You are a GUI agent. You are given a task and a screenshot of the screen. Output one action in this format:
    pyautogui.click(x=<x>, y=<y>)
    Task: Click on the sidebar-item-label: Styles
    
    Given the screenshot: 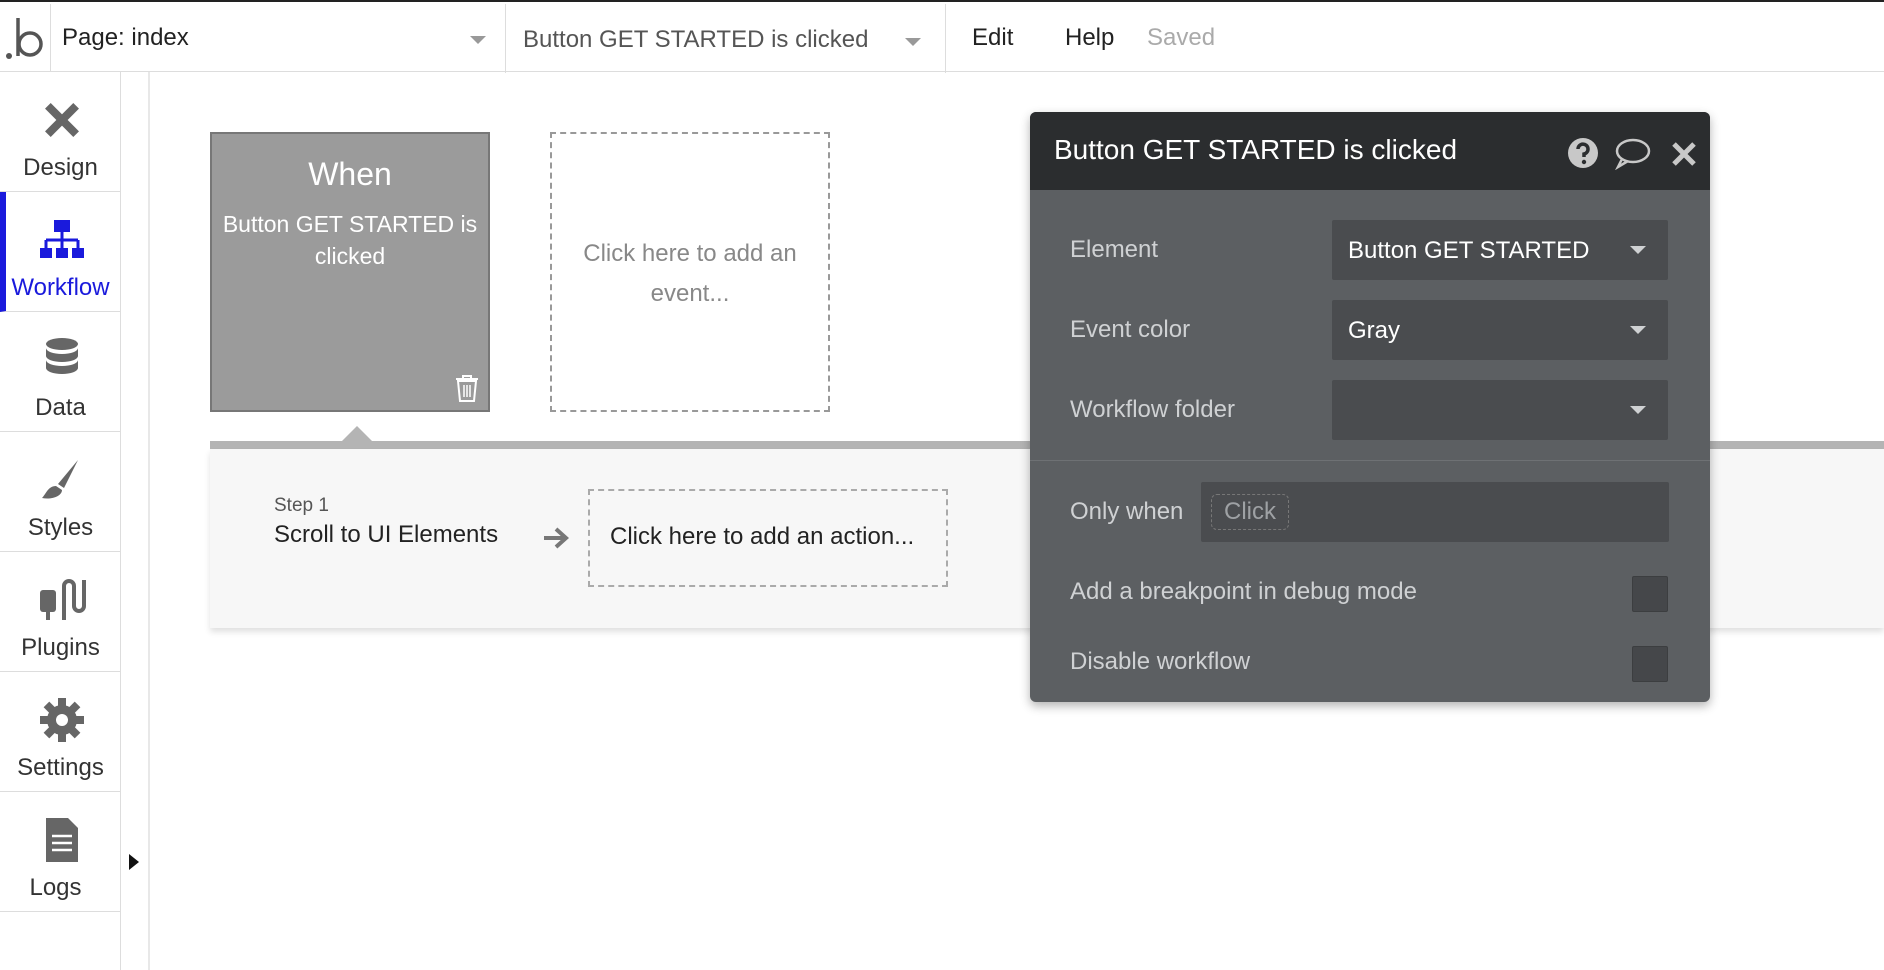 What is the action you would take?
    pyautogui.click(x=60, y=527)
    